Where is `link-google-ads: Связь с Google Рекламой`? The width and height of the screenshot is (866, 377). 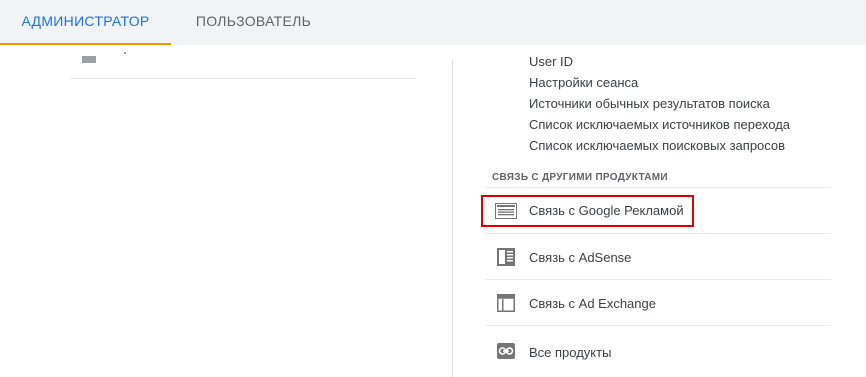
link-google-ads: Связь с Google Рекламой is located at coordinates (658, 211).